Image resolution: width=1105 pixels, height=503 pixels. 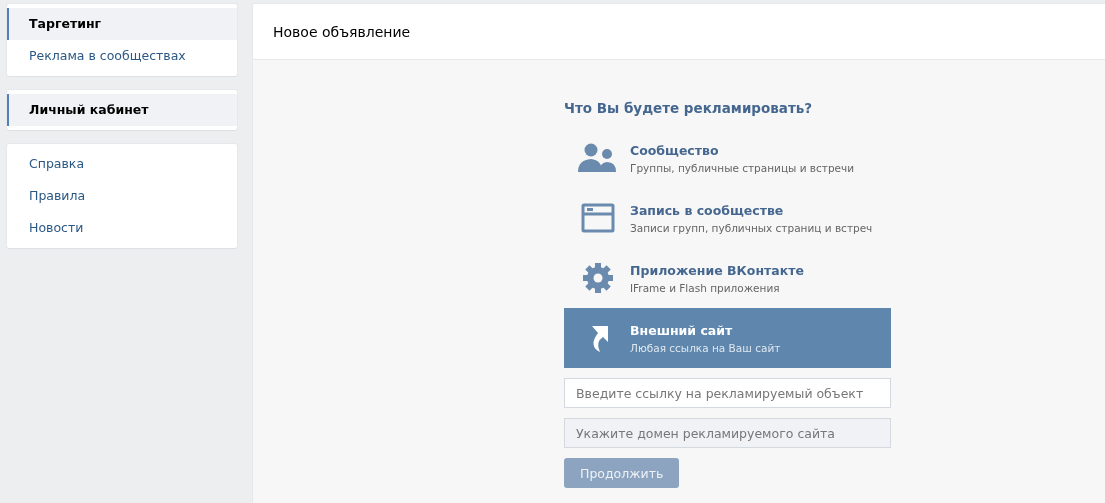 I want to click on sidebar-item: Правила, so click(x=122, y=196).